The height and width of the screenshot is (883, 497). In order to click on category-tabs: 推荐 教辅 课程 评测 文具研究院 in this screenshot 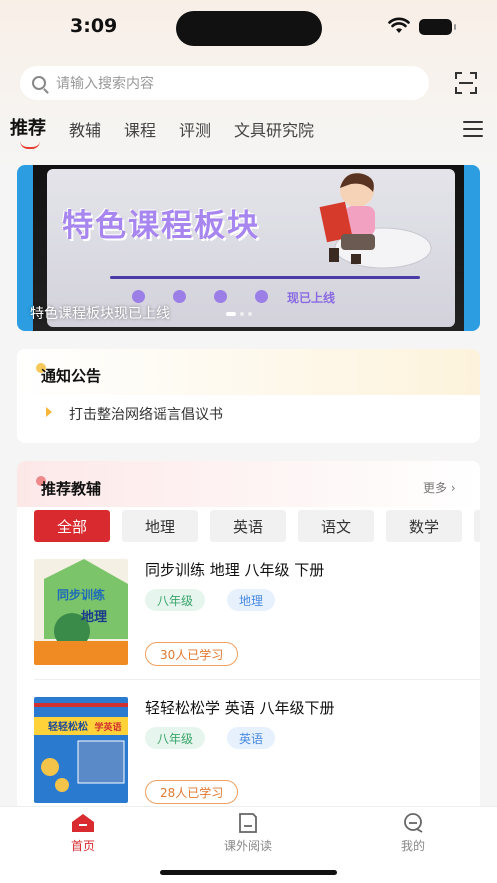, I will do `click(173, 131)`.